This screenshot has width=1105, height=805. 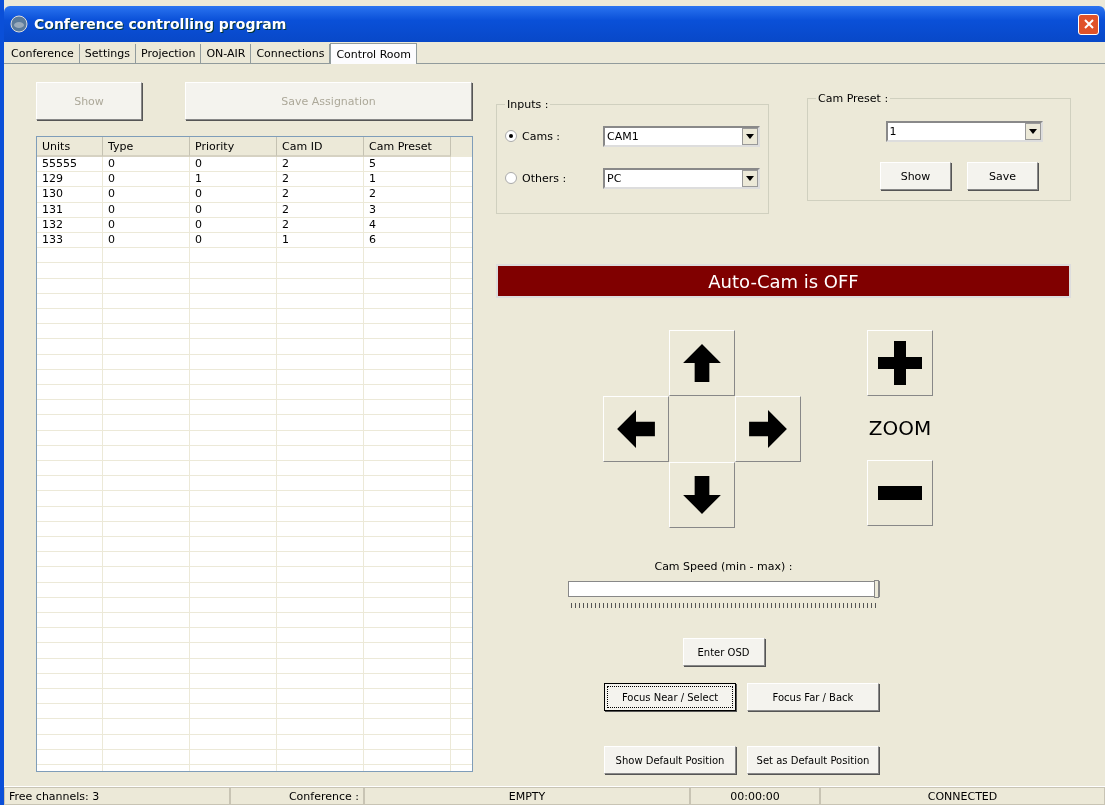 I want to click on table-cell-text: 133, so click(x=52, y=240).